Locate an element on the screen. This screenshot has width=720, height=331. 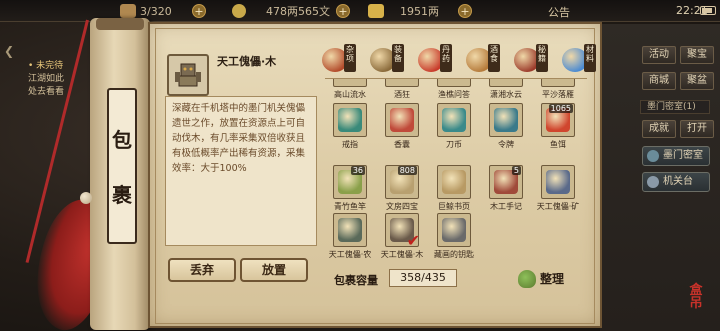
stamina-add-button: + is located at coordinates (199, 11).